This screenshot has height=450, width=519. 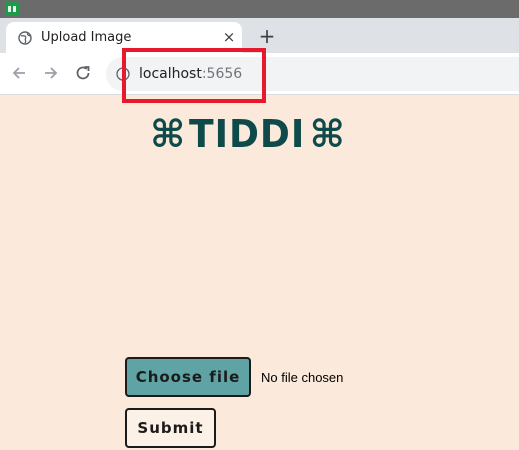 What do you see at coordinates (222, 74) in the screenshot?
I see `url-port: :5656` at bounding box center [222, 74].